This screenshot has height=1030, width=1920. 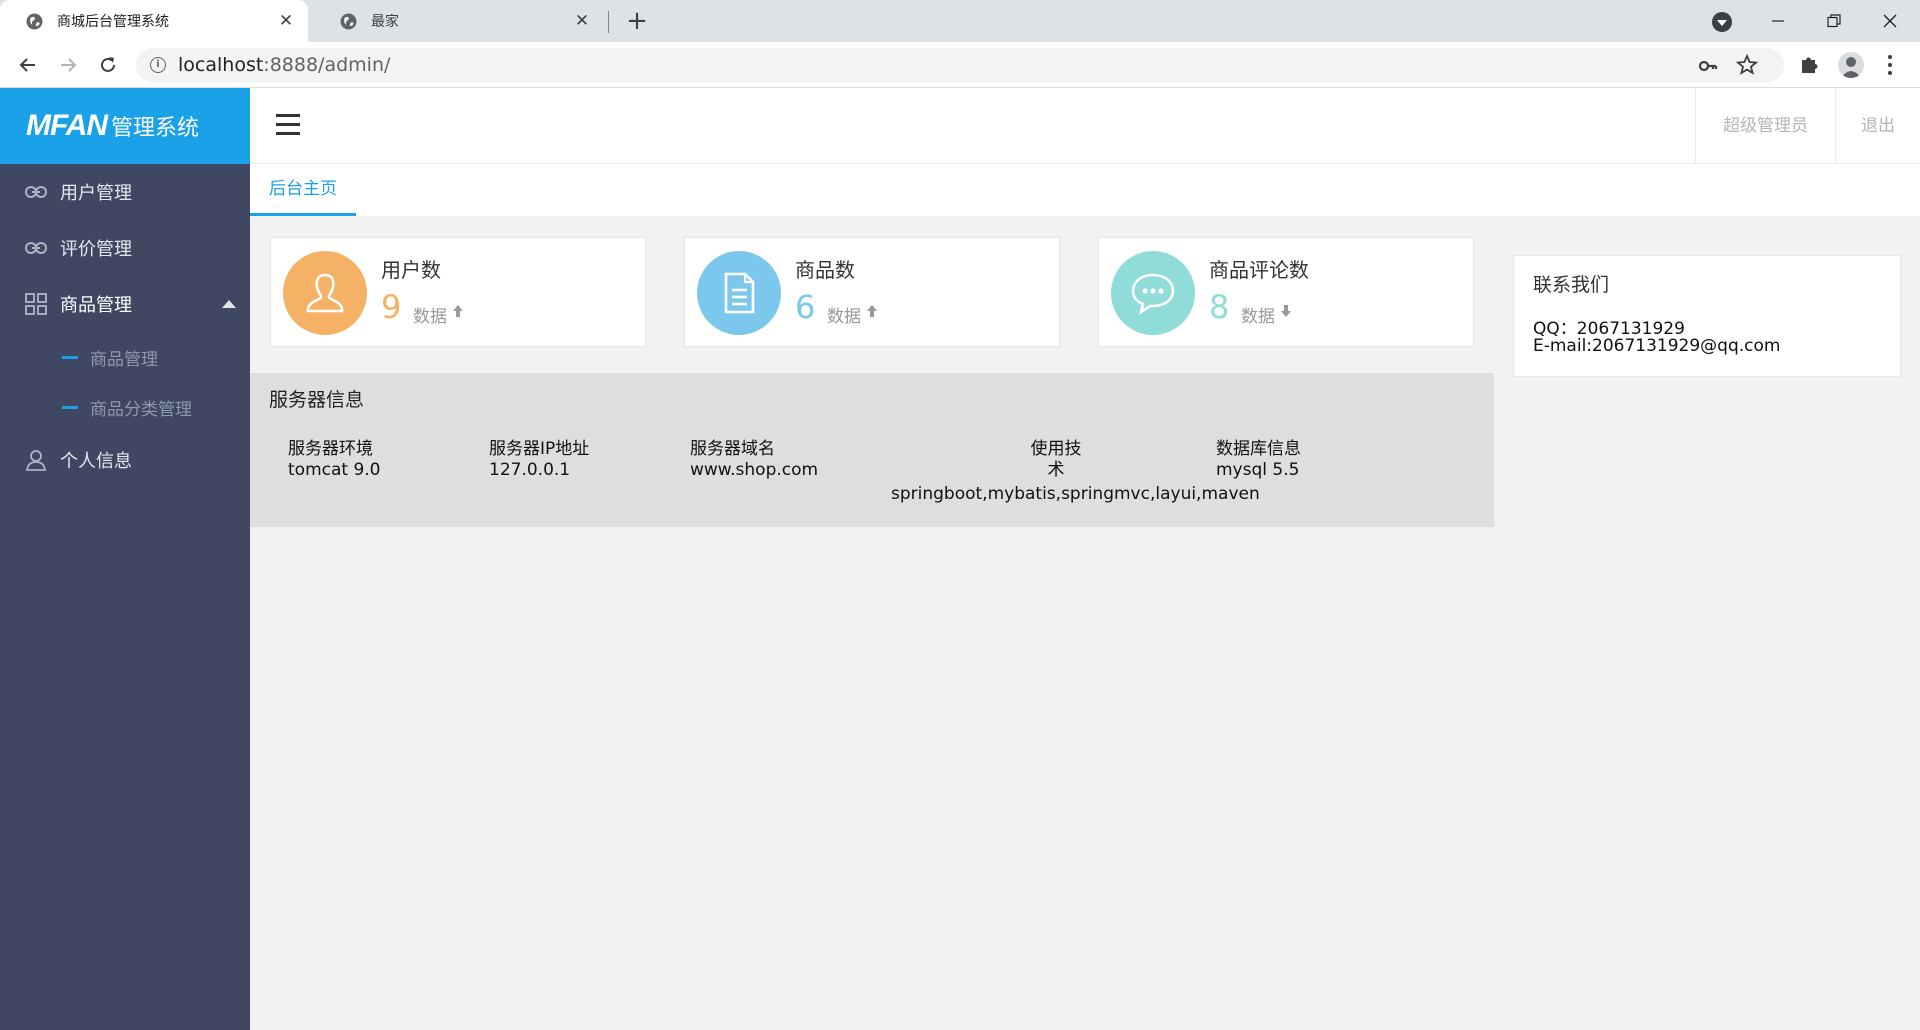 I want to click on site-info-icon: i, so click(x=158, y=65).